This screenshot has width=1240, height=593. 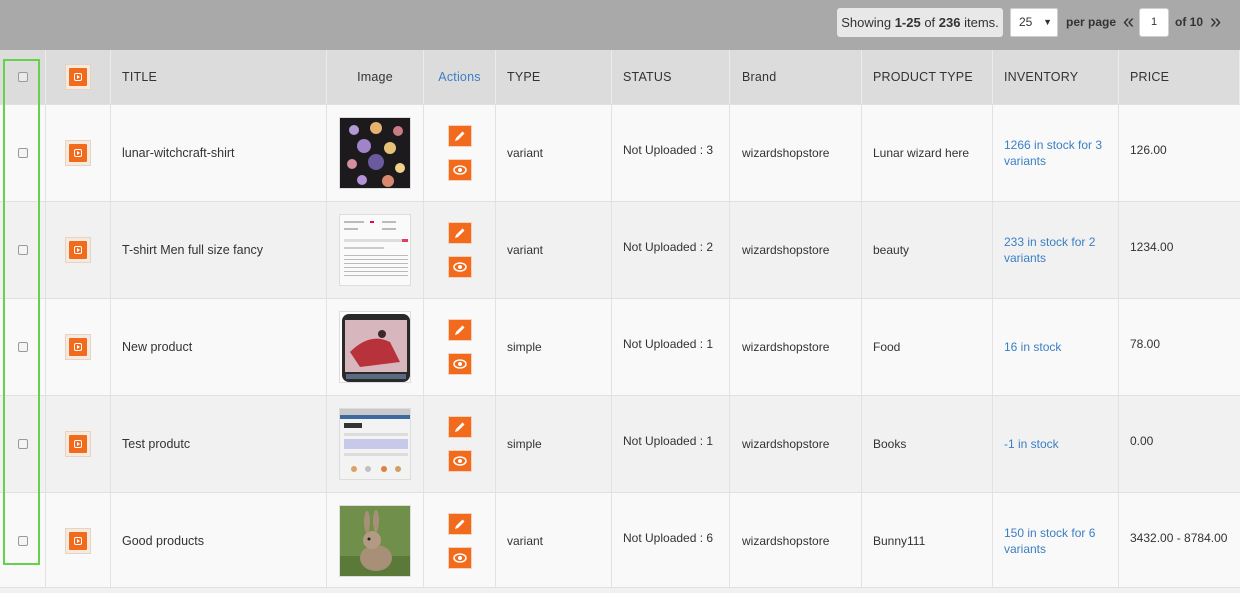 I want to click on per-page-select: 25 ▼, so click(x=1034, y=22).